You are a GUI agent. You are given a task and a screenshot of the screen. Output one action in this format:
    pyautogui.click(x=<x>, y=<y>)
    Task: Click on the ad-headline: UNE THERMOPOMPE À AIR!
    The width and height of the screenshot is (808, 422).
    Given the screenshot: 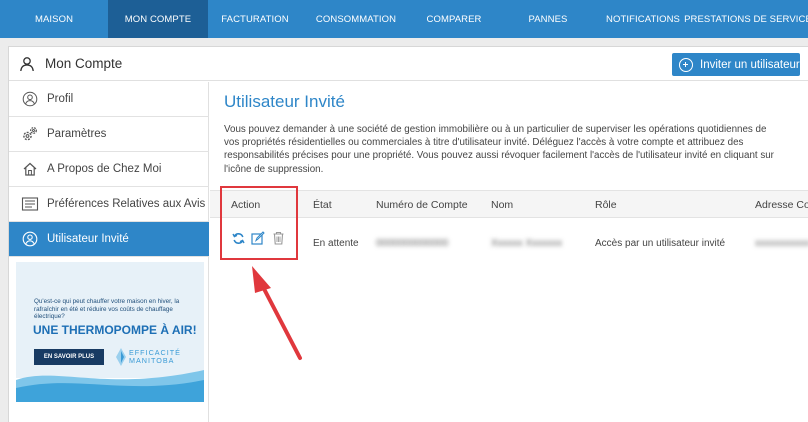 What is the action you would take?
    pyautogui.click(x=115, y=330)
    